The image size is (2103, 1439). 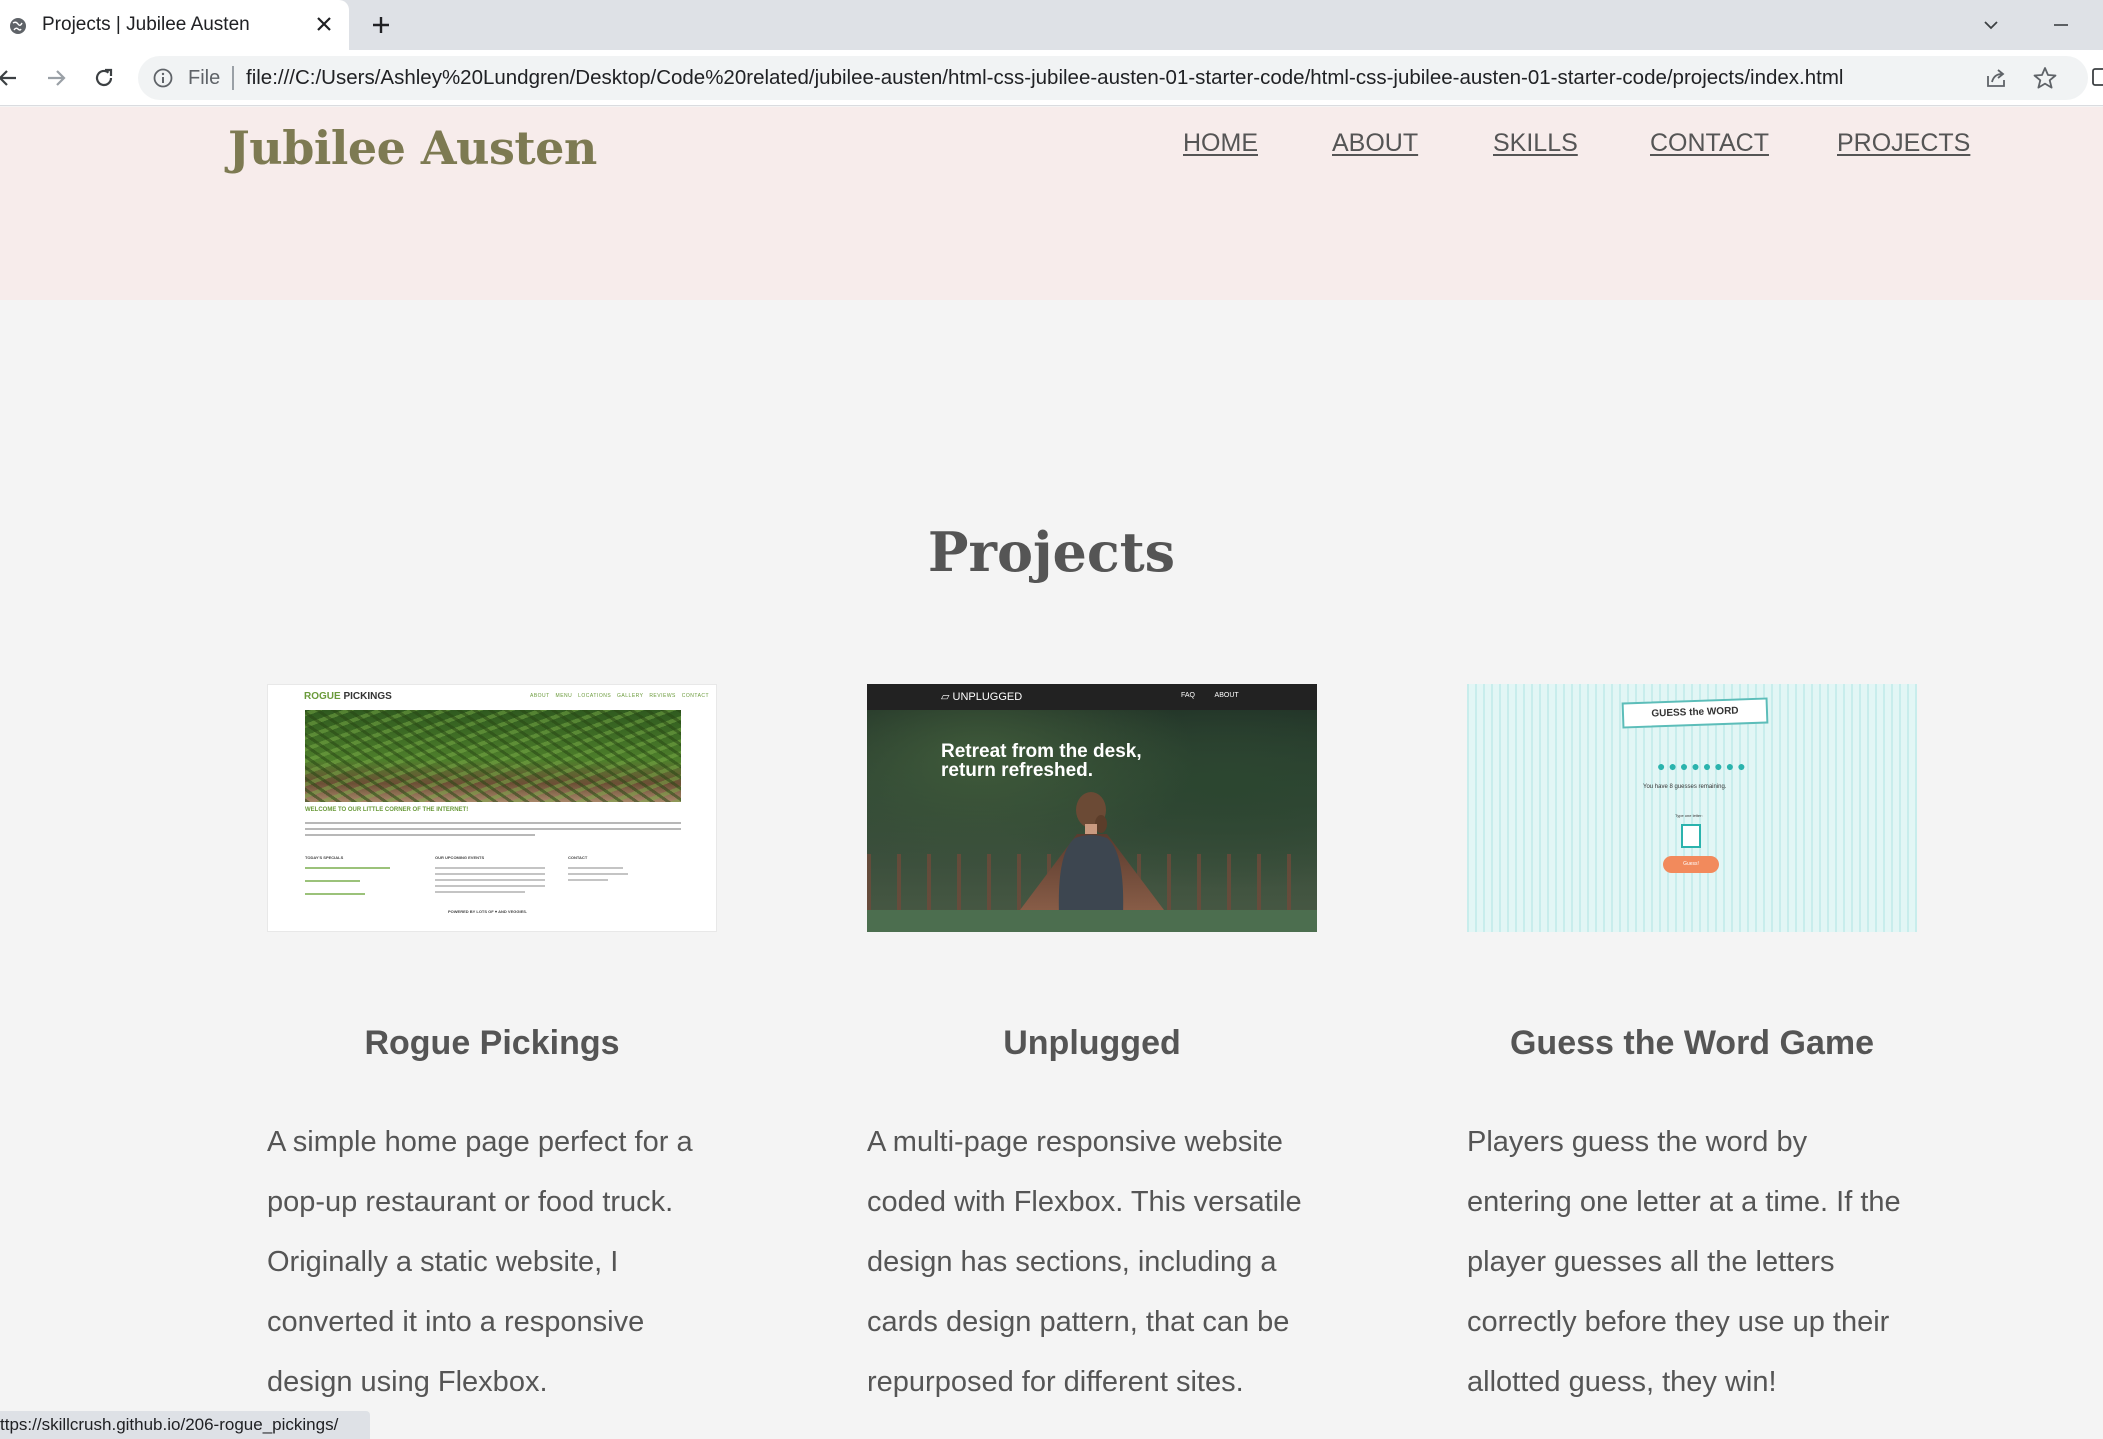 I want to click on info-icon, so click(x=163, y=78).